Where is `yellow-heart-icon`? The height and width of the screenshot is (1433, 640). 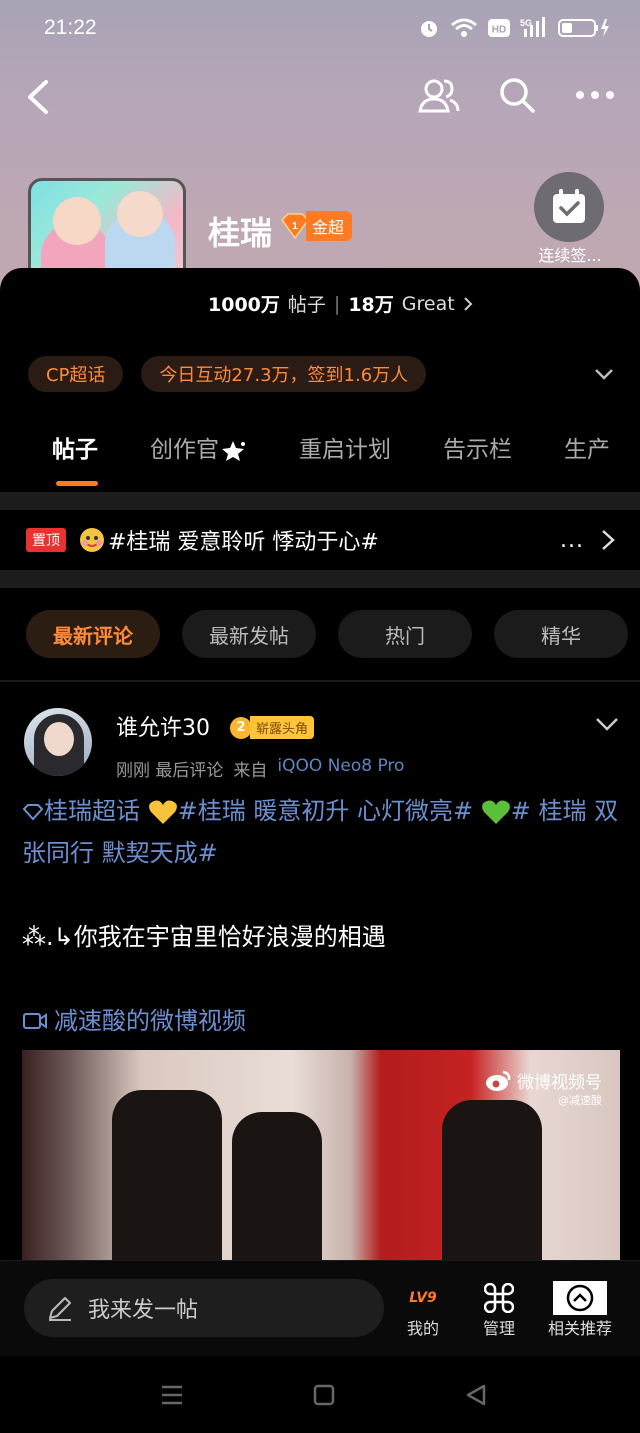 yellow-heart-icon is located at coordinates (162, 812).